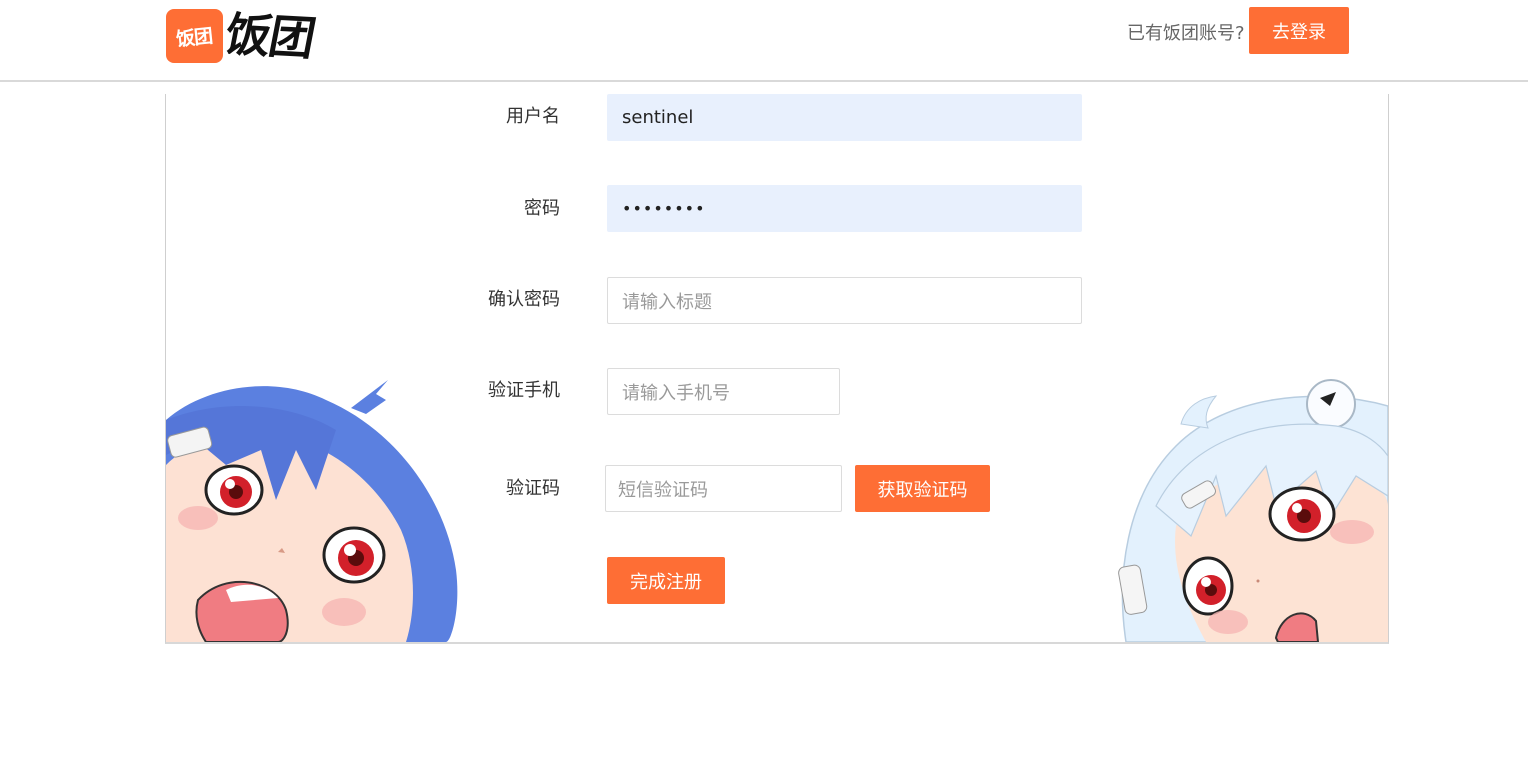 The width and height of the screenshot is (1528, 765). Describe the element at coordinates (533, 116) in the screenshot. I see `username-label: 用户名` at that location.